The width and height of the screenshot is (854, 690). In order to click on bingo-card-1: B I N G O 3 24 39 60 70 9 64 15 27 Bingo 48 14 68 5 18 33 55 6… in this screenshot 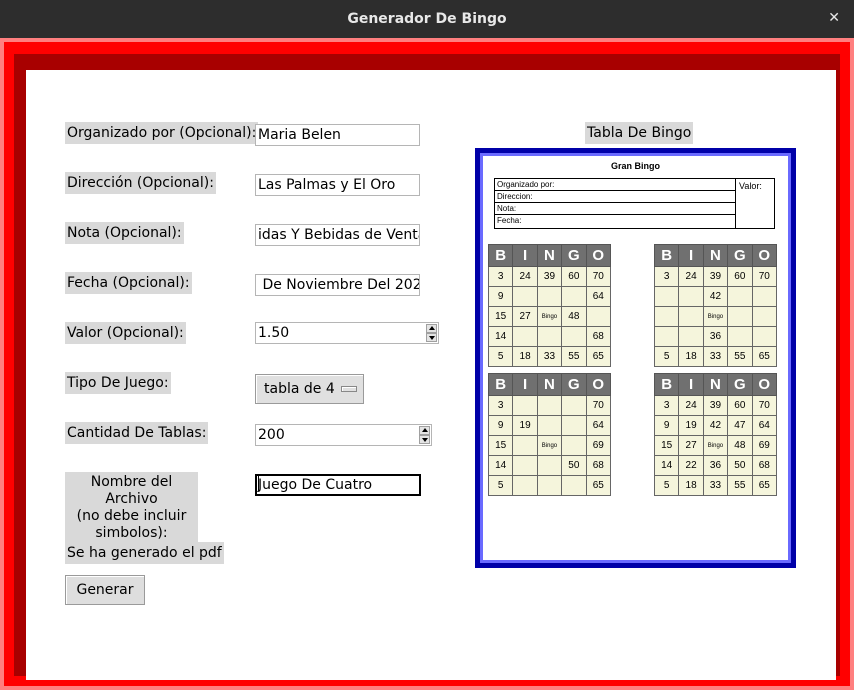, I will do `click(549, 305)`.